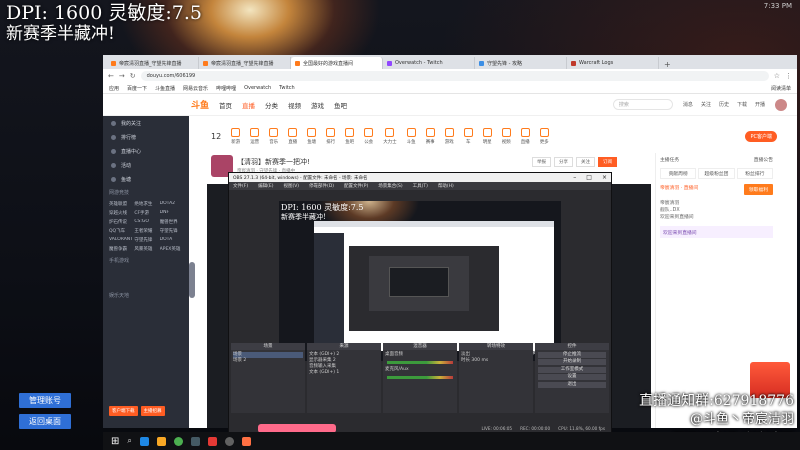 Image resolution: width=800 pixels, height=450 pixels. I want to click on sidebar-game: 王者荣耀, so click(145, 231).